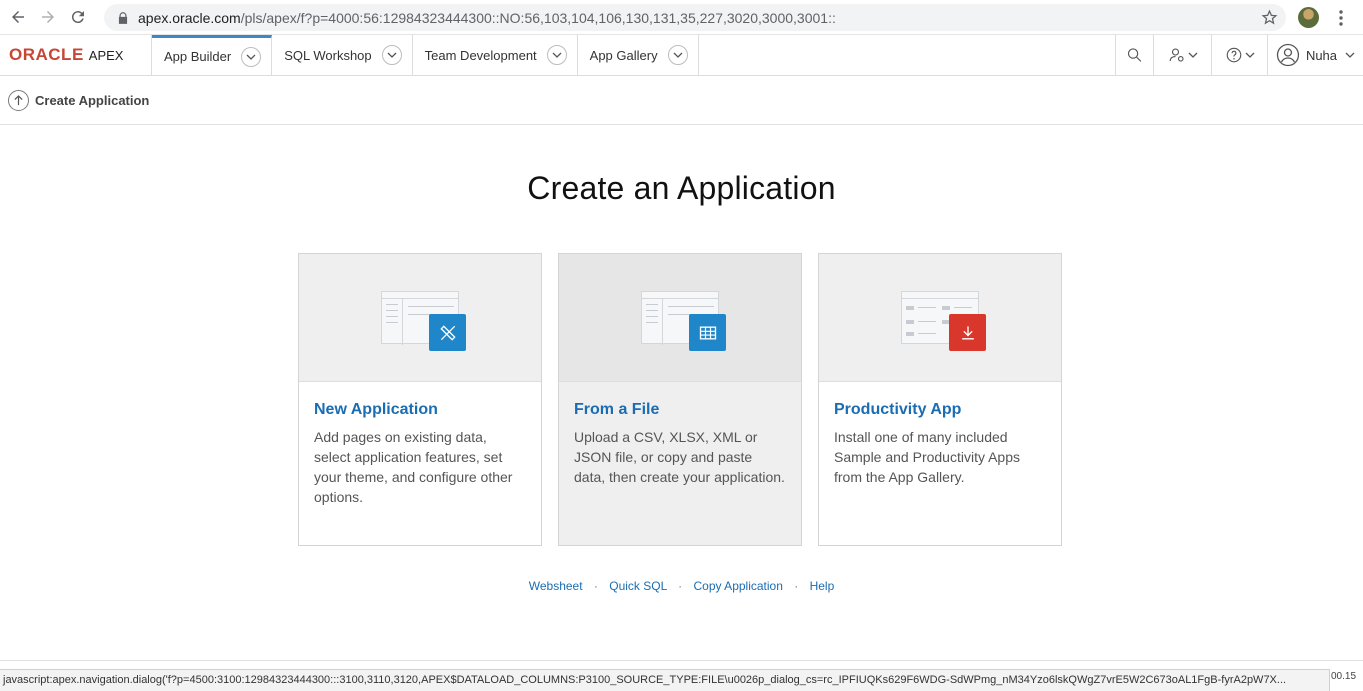 The image size is (1363, 691). Describe the element at coordinates (738, 586) in the screenshot. I see `copy-application-link: Copy Application` at that location.